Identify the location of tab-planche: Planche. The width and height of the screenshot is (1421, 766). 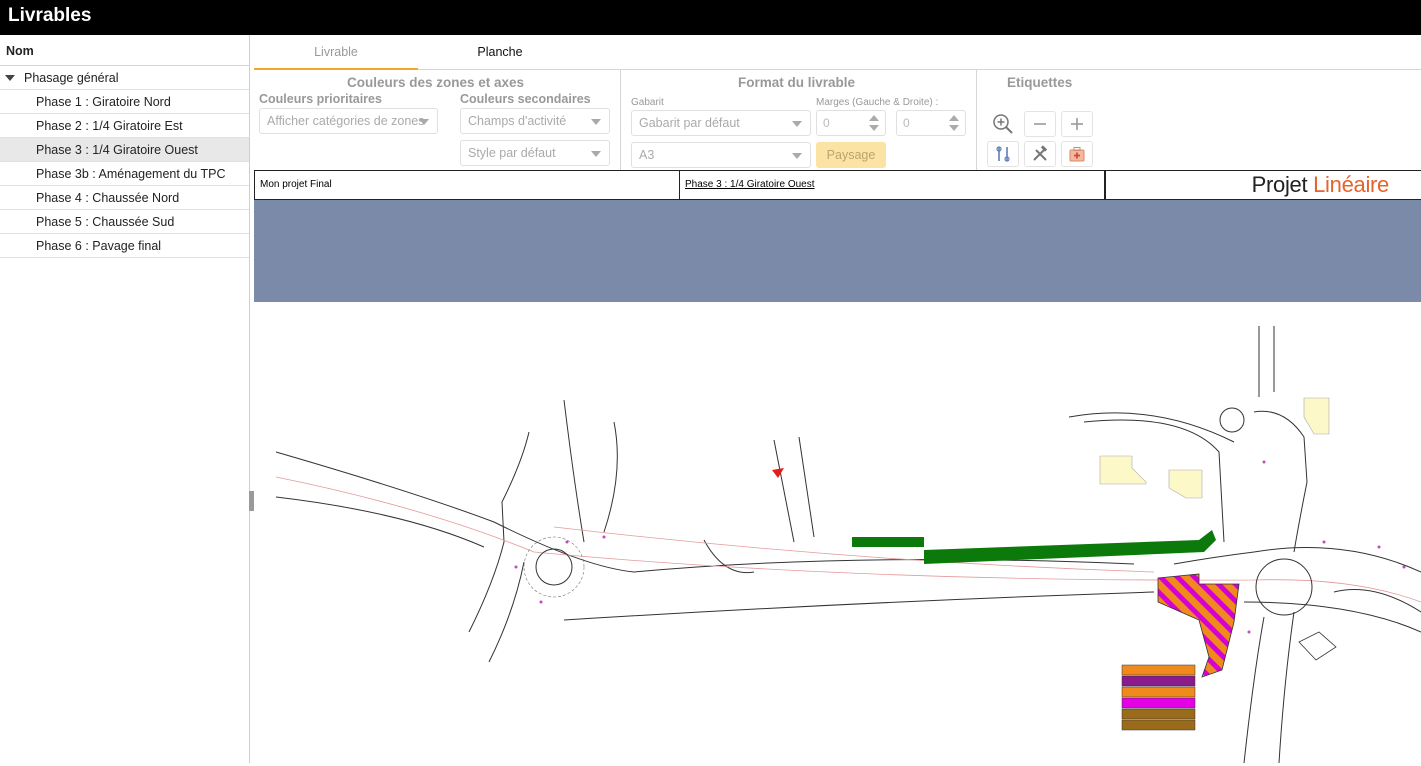
(500, 52).